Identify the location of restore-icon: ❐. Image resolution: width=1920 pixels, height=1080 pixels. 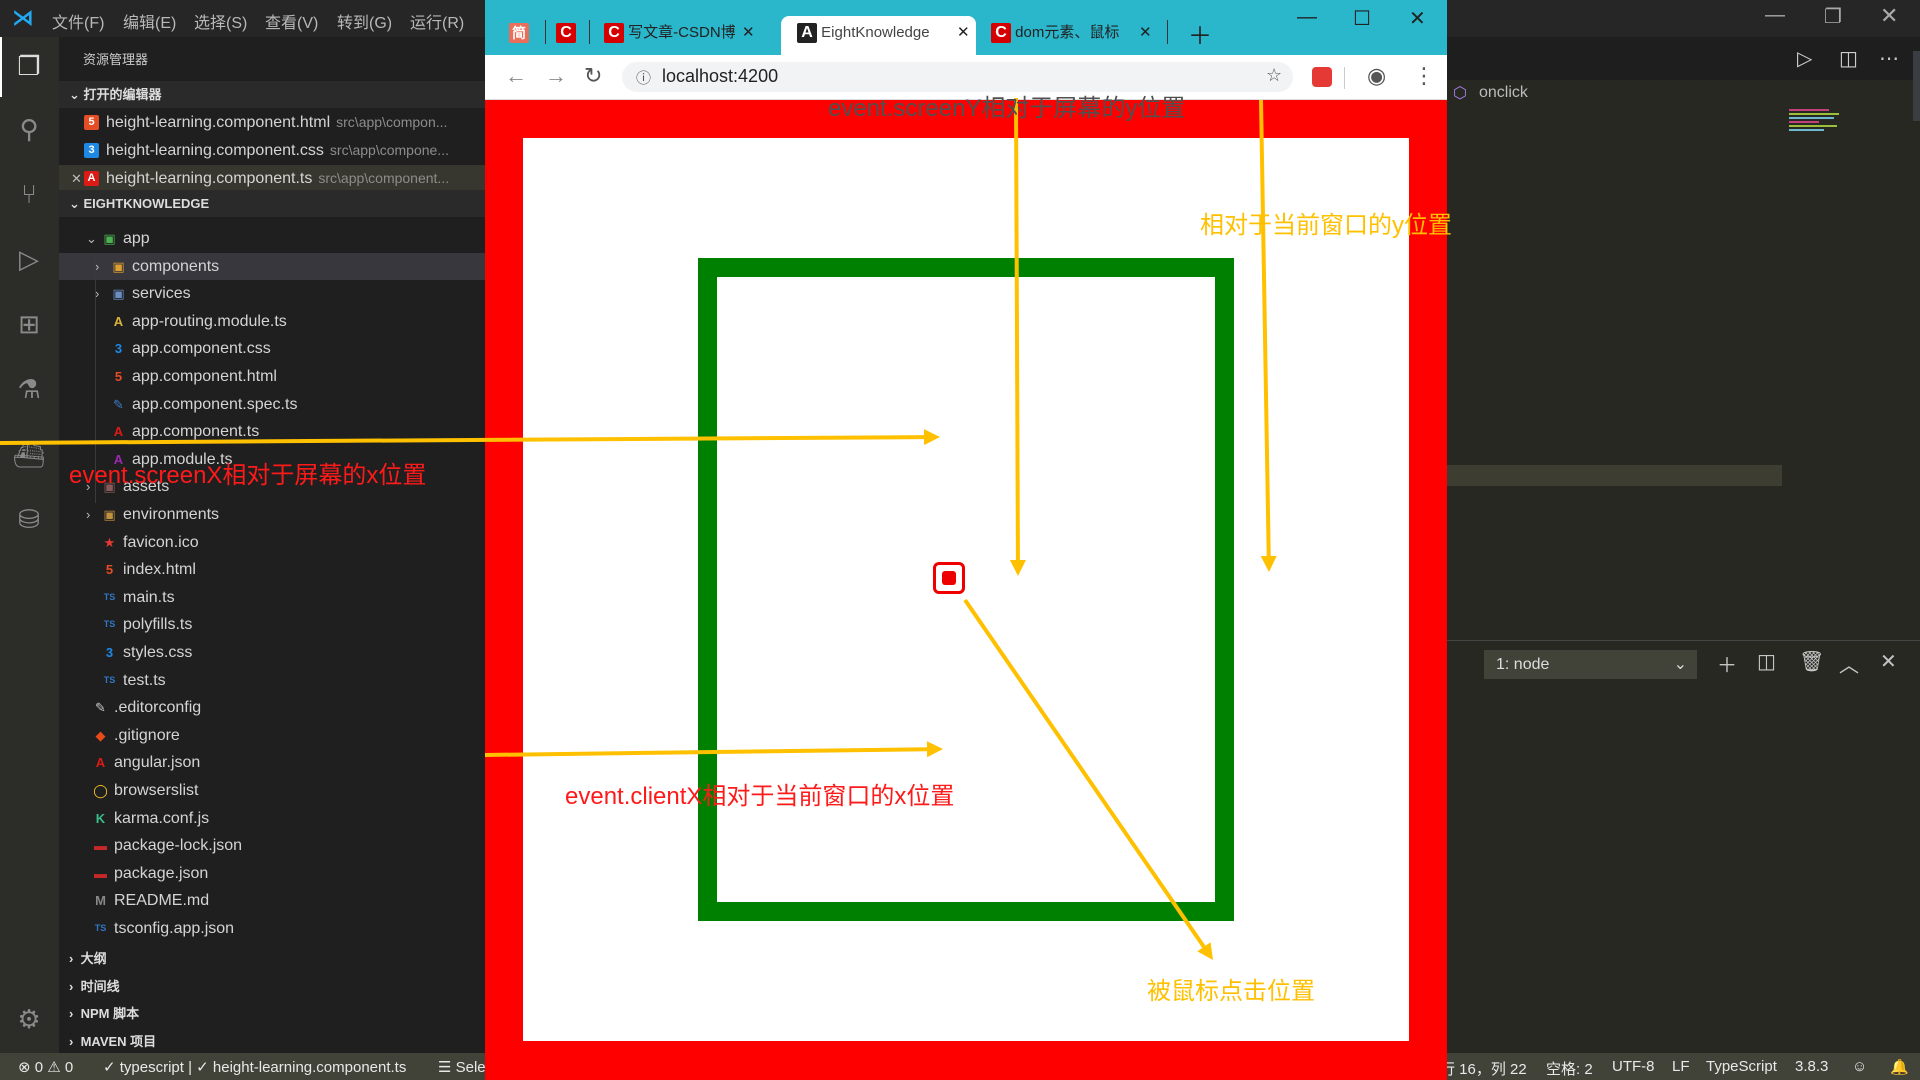
(1833, 16).